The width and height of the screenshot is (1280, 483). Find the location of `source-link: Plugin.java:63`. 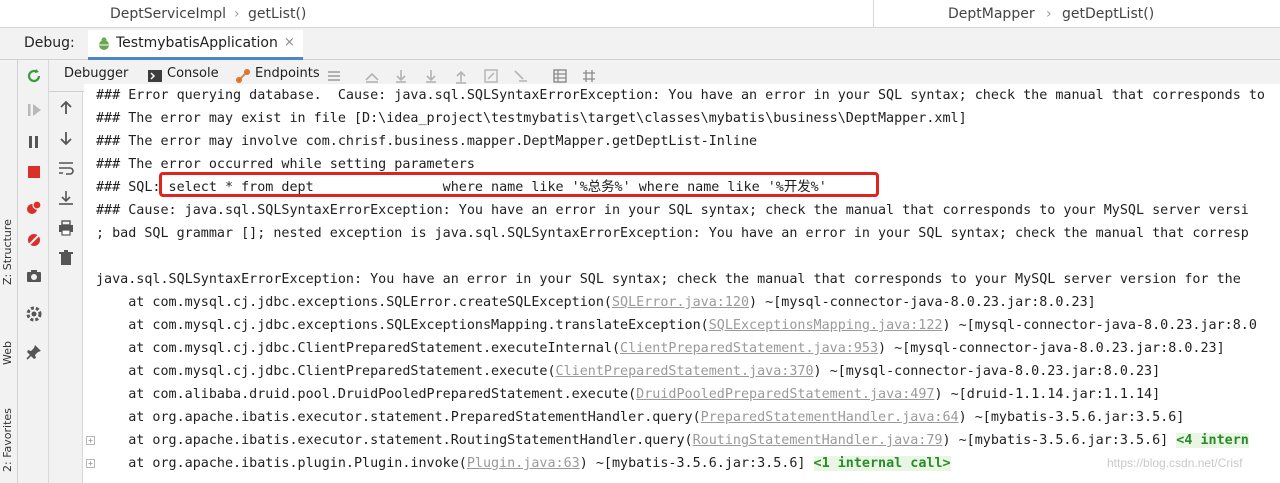

source-link: Plugin.java:63 is located at coordinates (523, 463).